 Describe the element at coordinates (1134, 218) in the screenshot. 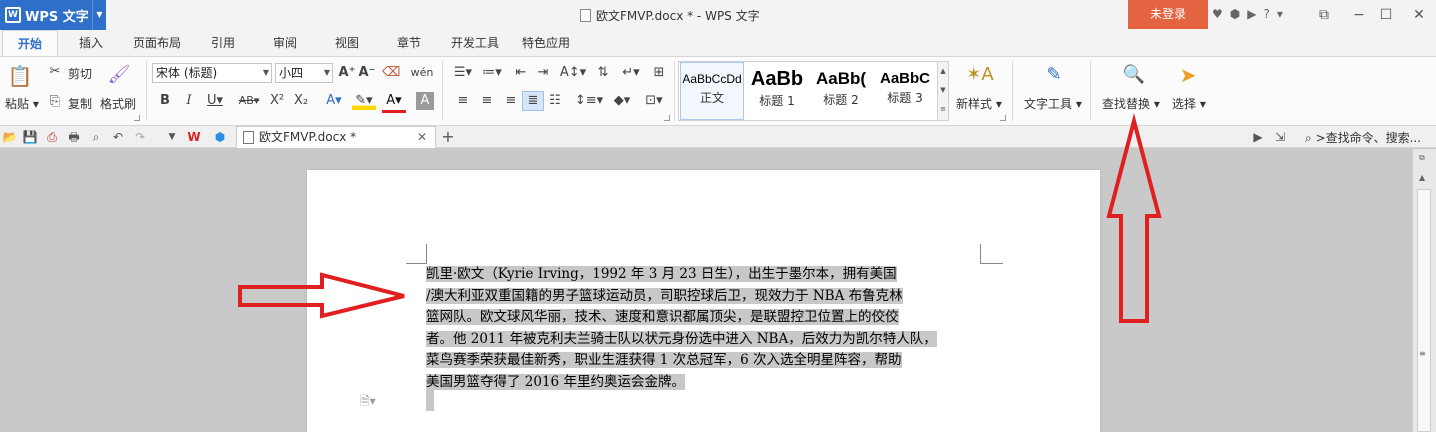

I see `up-arrow-annotation` at that location.